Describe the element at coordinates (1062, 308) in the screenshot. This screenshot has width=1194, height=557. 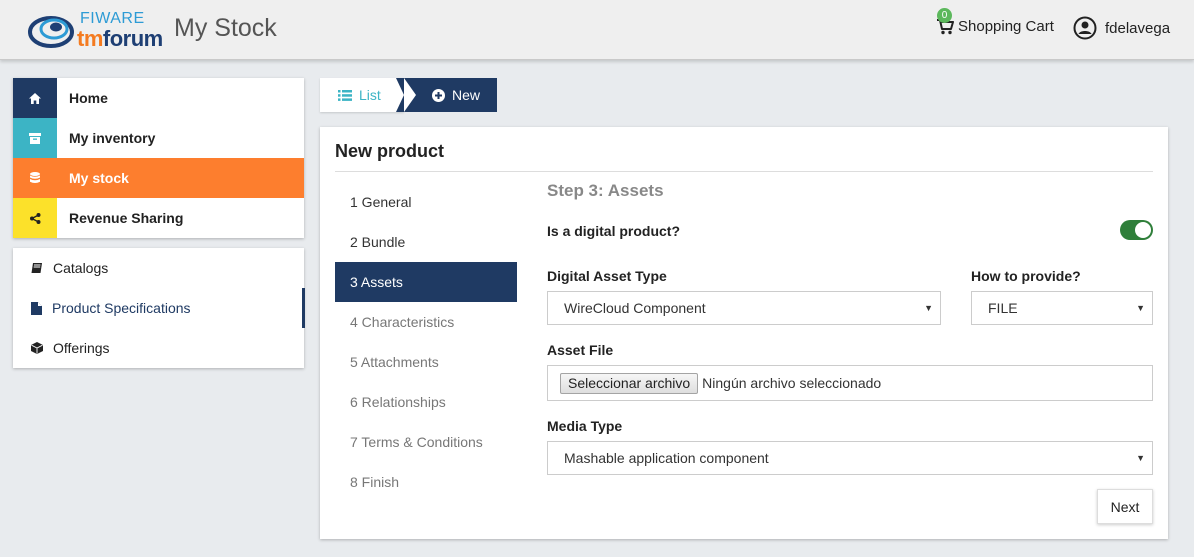
I see `provide-select: FILE ▼` at that location.